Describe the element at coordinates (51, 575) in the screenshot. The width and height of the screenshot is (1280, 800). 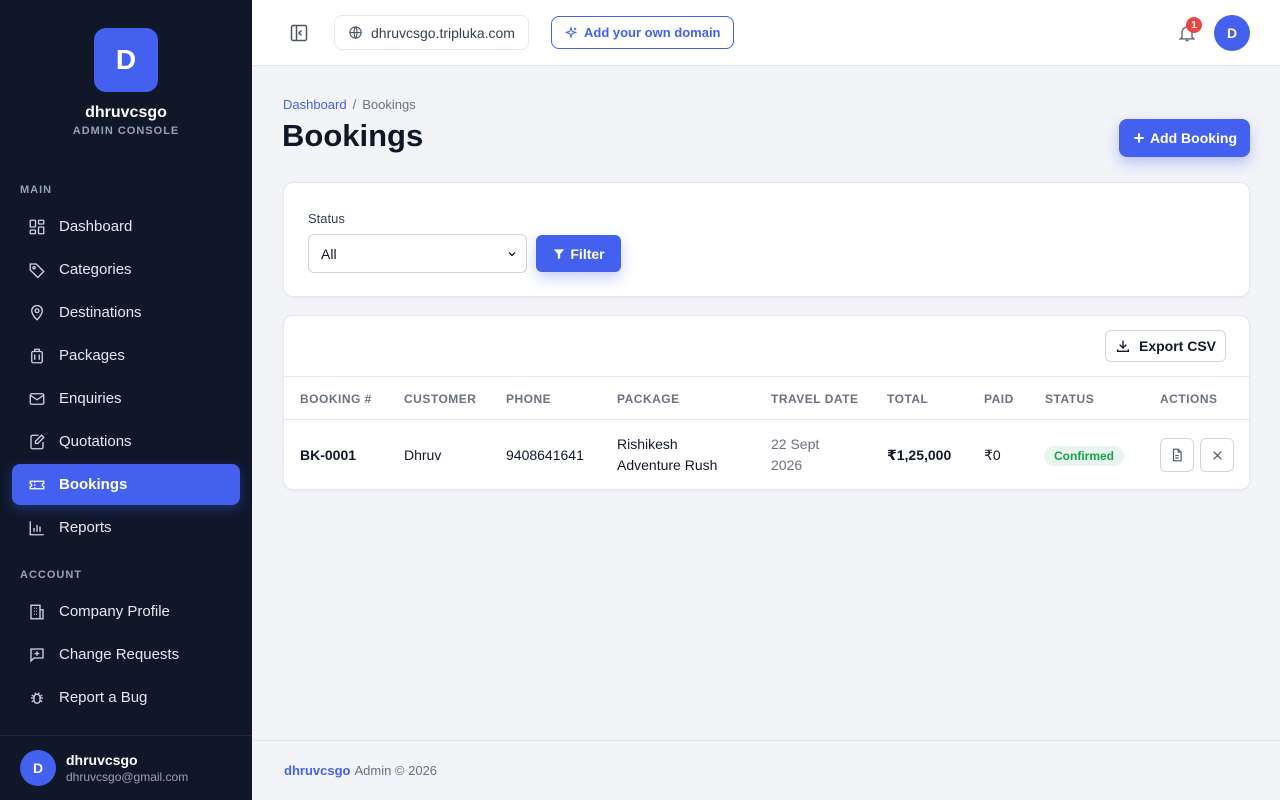
I see `nav-section-account: ACCOUNT` at that location.